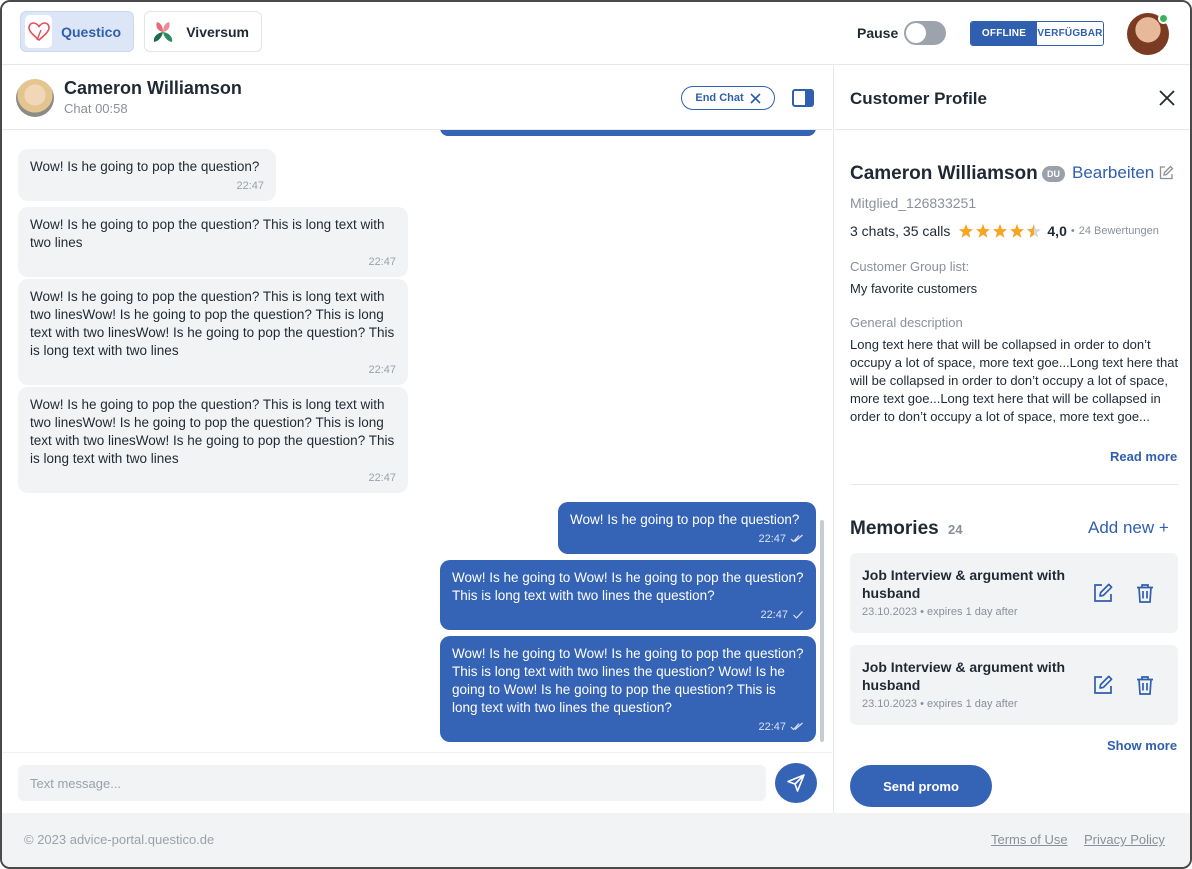 The width and height of the screenshot is (1192, 869). What do you see at coordinates (798, 615) in the screenshot?
I see `check-icon` at bounding box center [798, 615].